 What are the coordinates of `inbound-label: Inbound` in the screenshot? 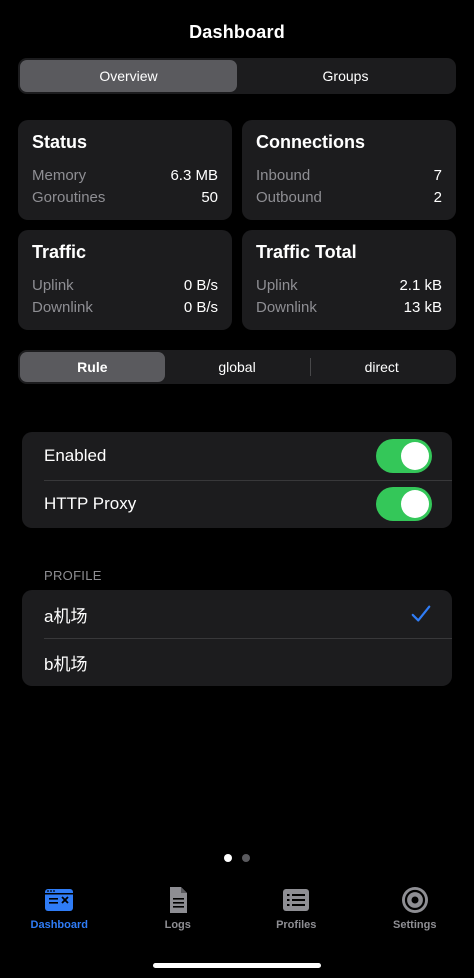 It's located at (283, 175).